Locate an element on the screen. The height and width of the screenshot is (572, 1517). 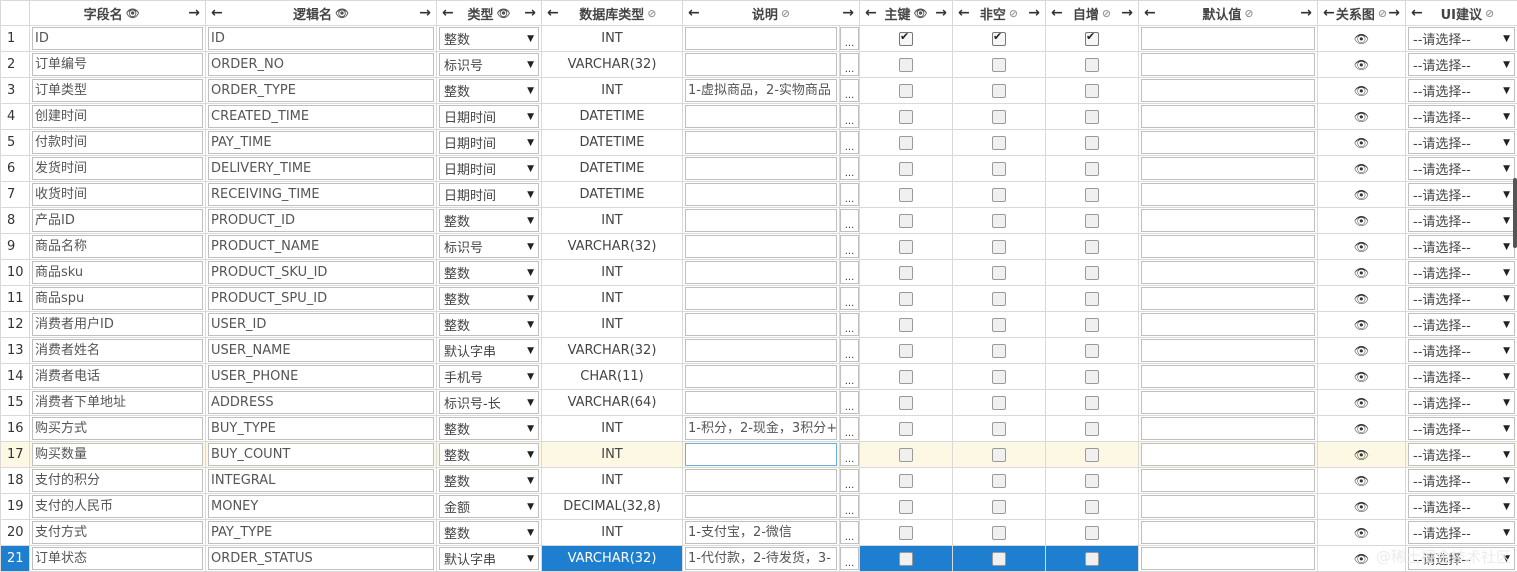
primary-key-cell is located at coordinates (906, 507).